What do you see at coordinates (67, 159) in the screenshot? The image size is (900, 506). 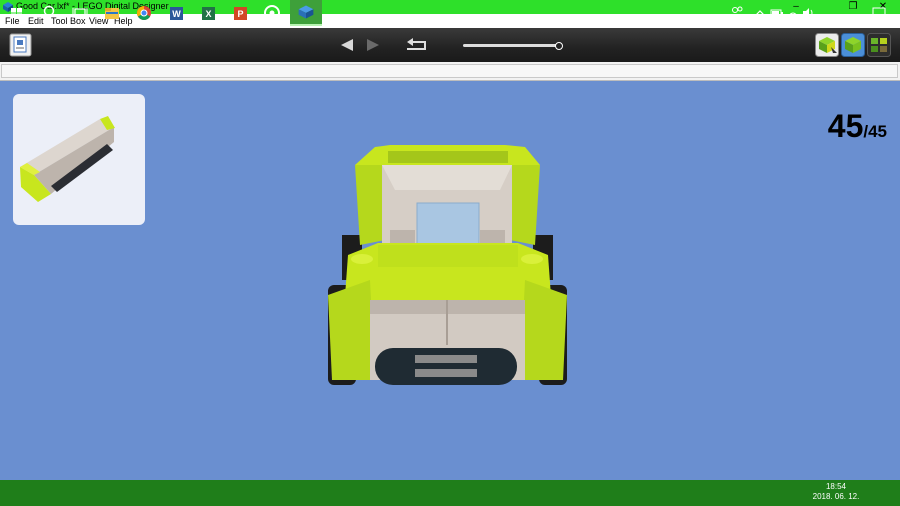 I see `brick-preview-image` at bounding box center [67, 159].